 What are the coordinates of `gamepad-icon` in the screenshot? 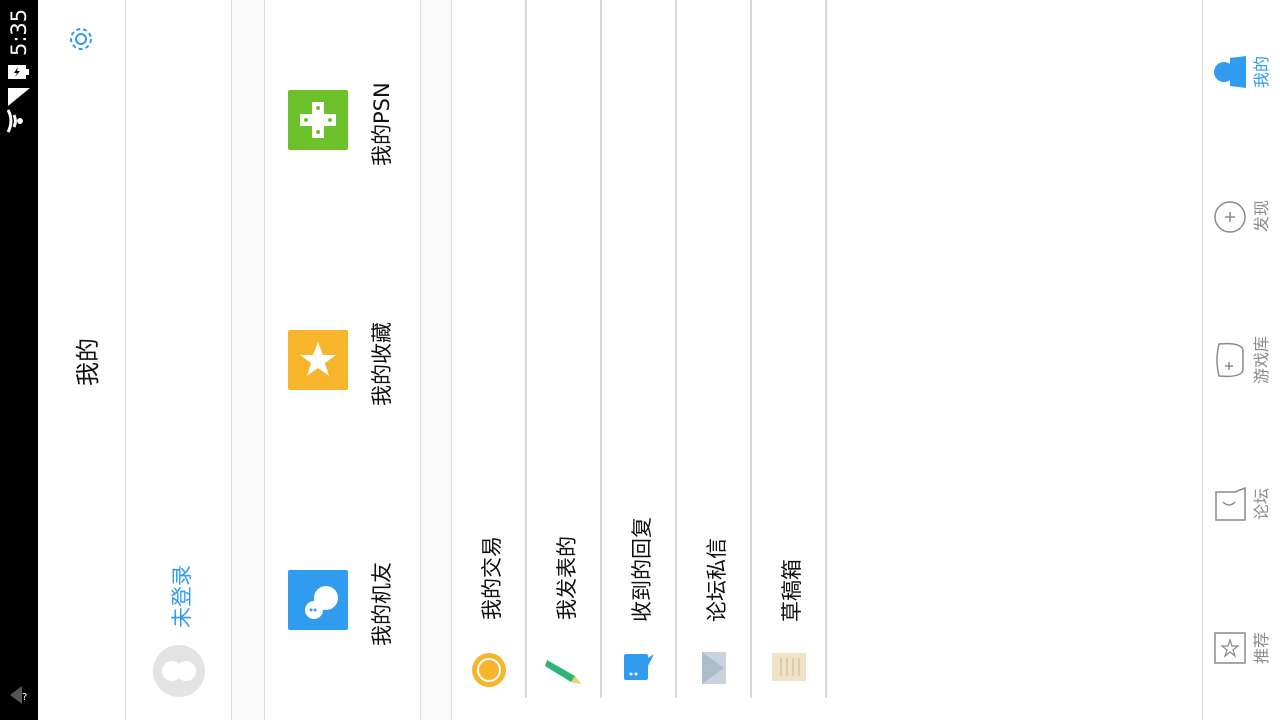 It's located at (318, 120).